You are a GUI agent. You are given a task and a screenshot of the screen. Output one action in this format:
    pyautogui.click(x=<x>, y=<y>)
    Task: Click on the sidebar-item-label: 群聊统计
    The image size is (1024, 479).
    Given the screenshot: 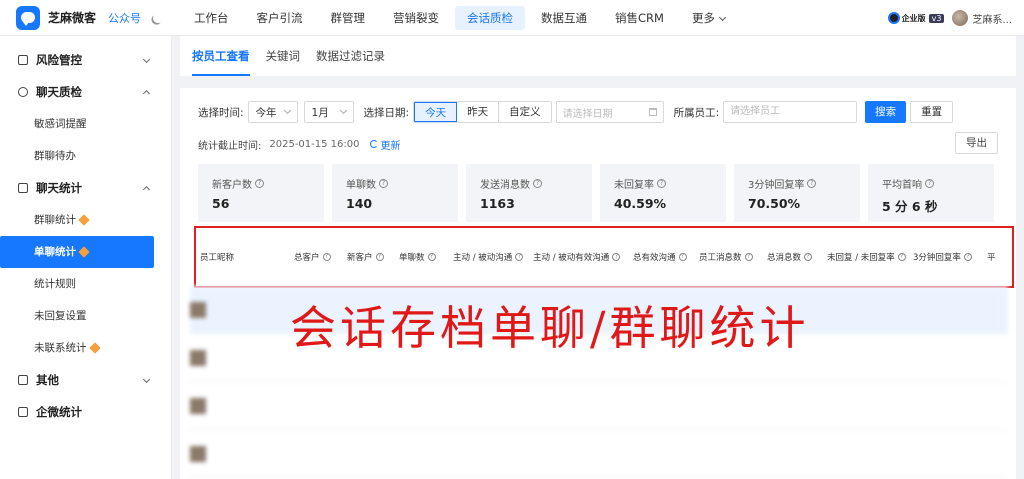 What is the action you would take?
    pyautogui.click(x=55, y=220)
    